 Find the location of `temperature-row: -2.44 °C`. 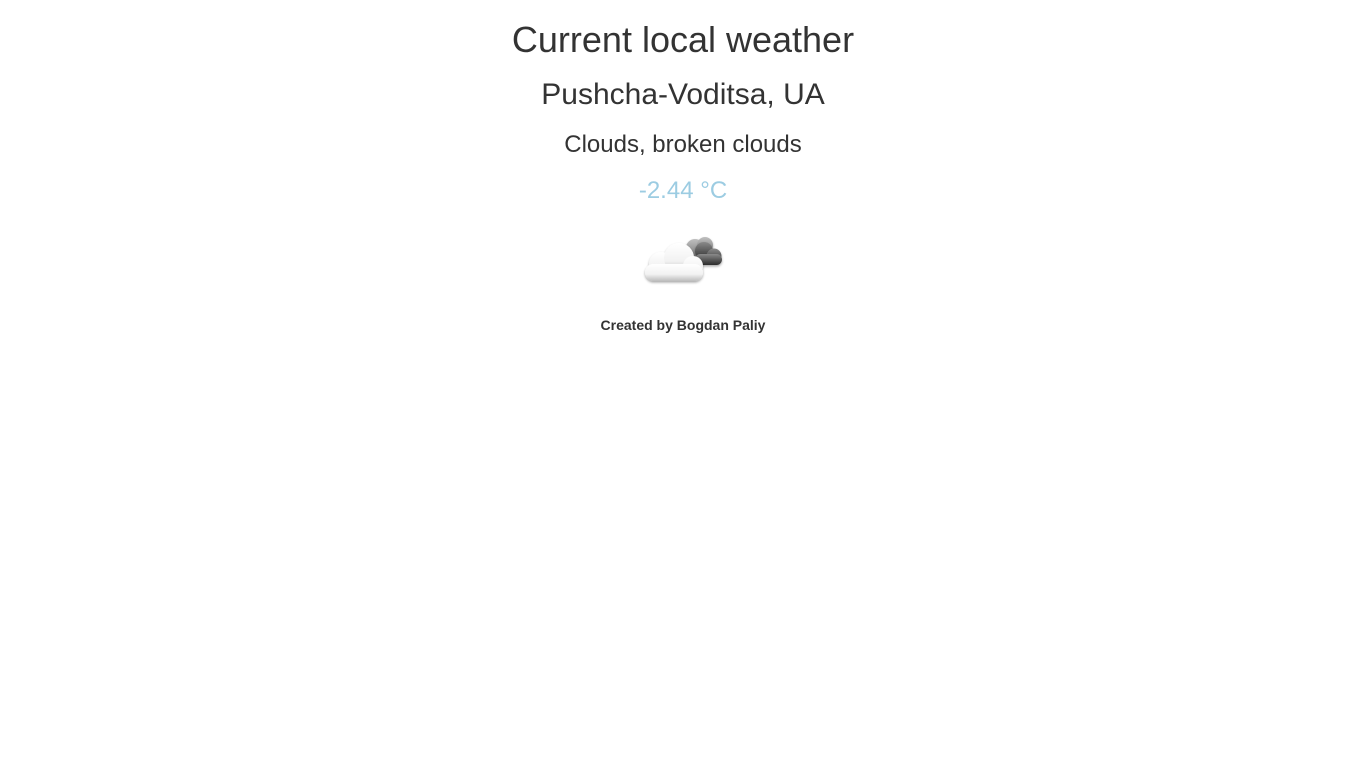

temperature-row: -2.44 °C is located at coordinates (683, 191).